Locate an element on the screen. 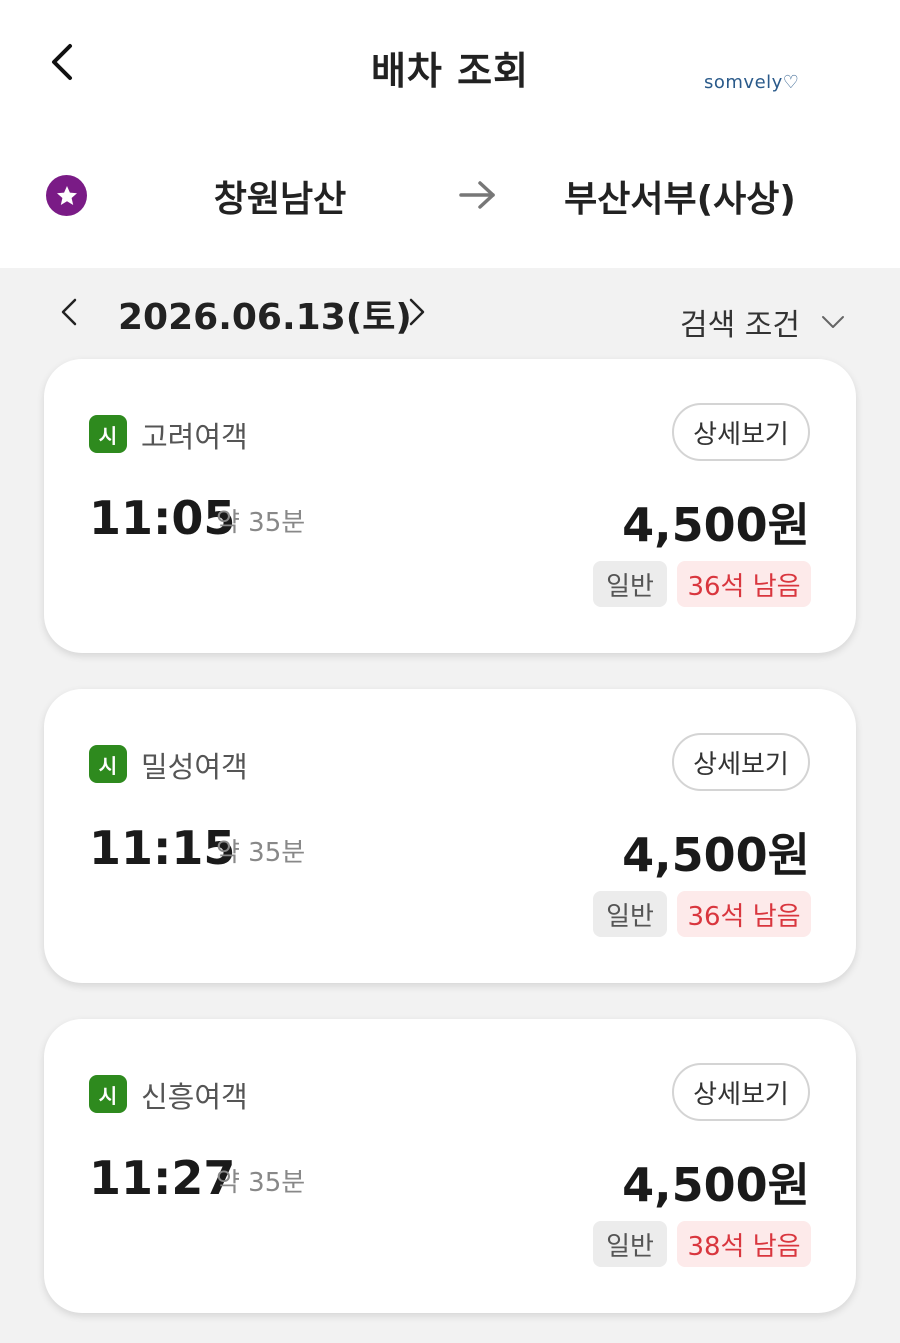 The height and width of the screenshot is (1343, 900). next-date-button is located at coordinates (417, 312).